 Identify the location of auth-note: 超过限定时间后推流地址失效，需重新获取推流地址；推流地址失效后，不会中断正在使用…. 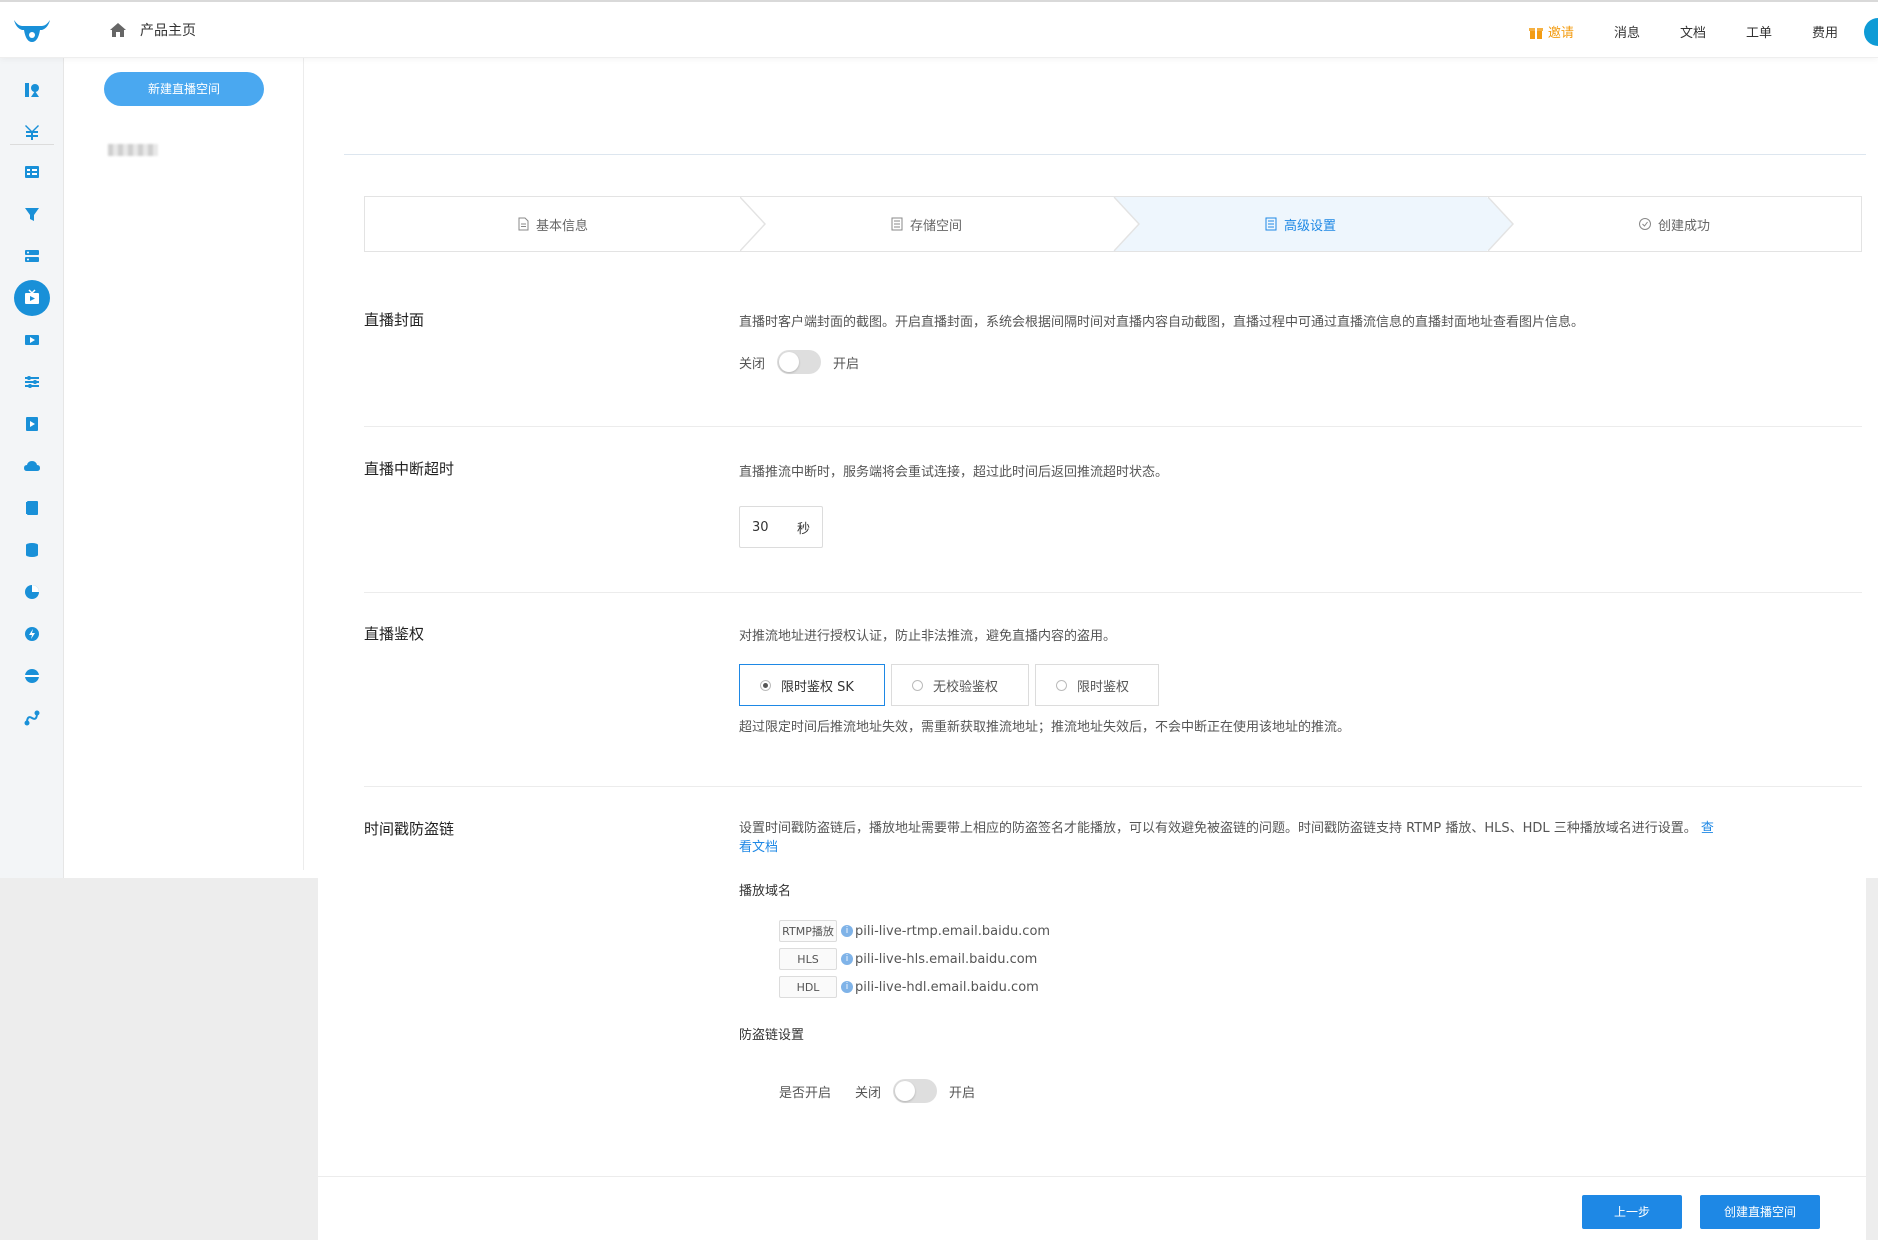
(1045, 727).